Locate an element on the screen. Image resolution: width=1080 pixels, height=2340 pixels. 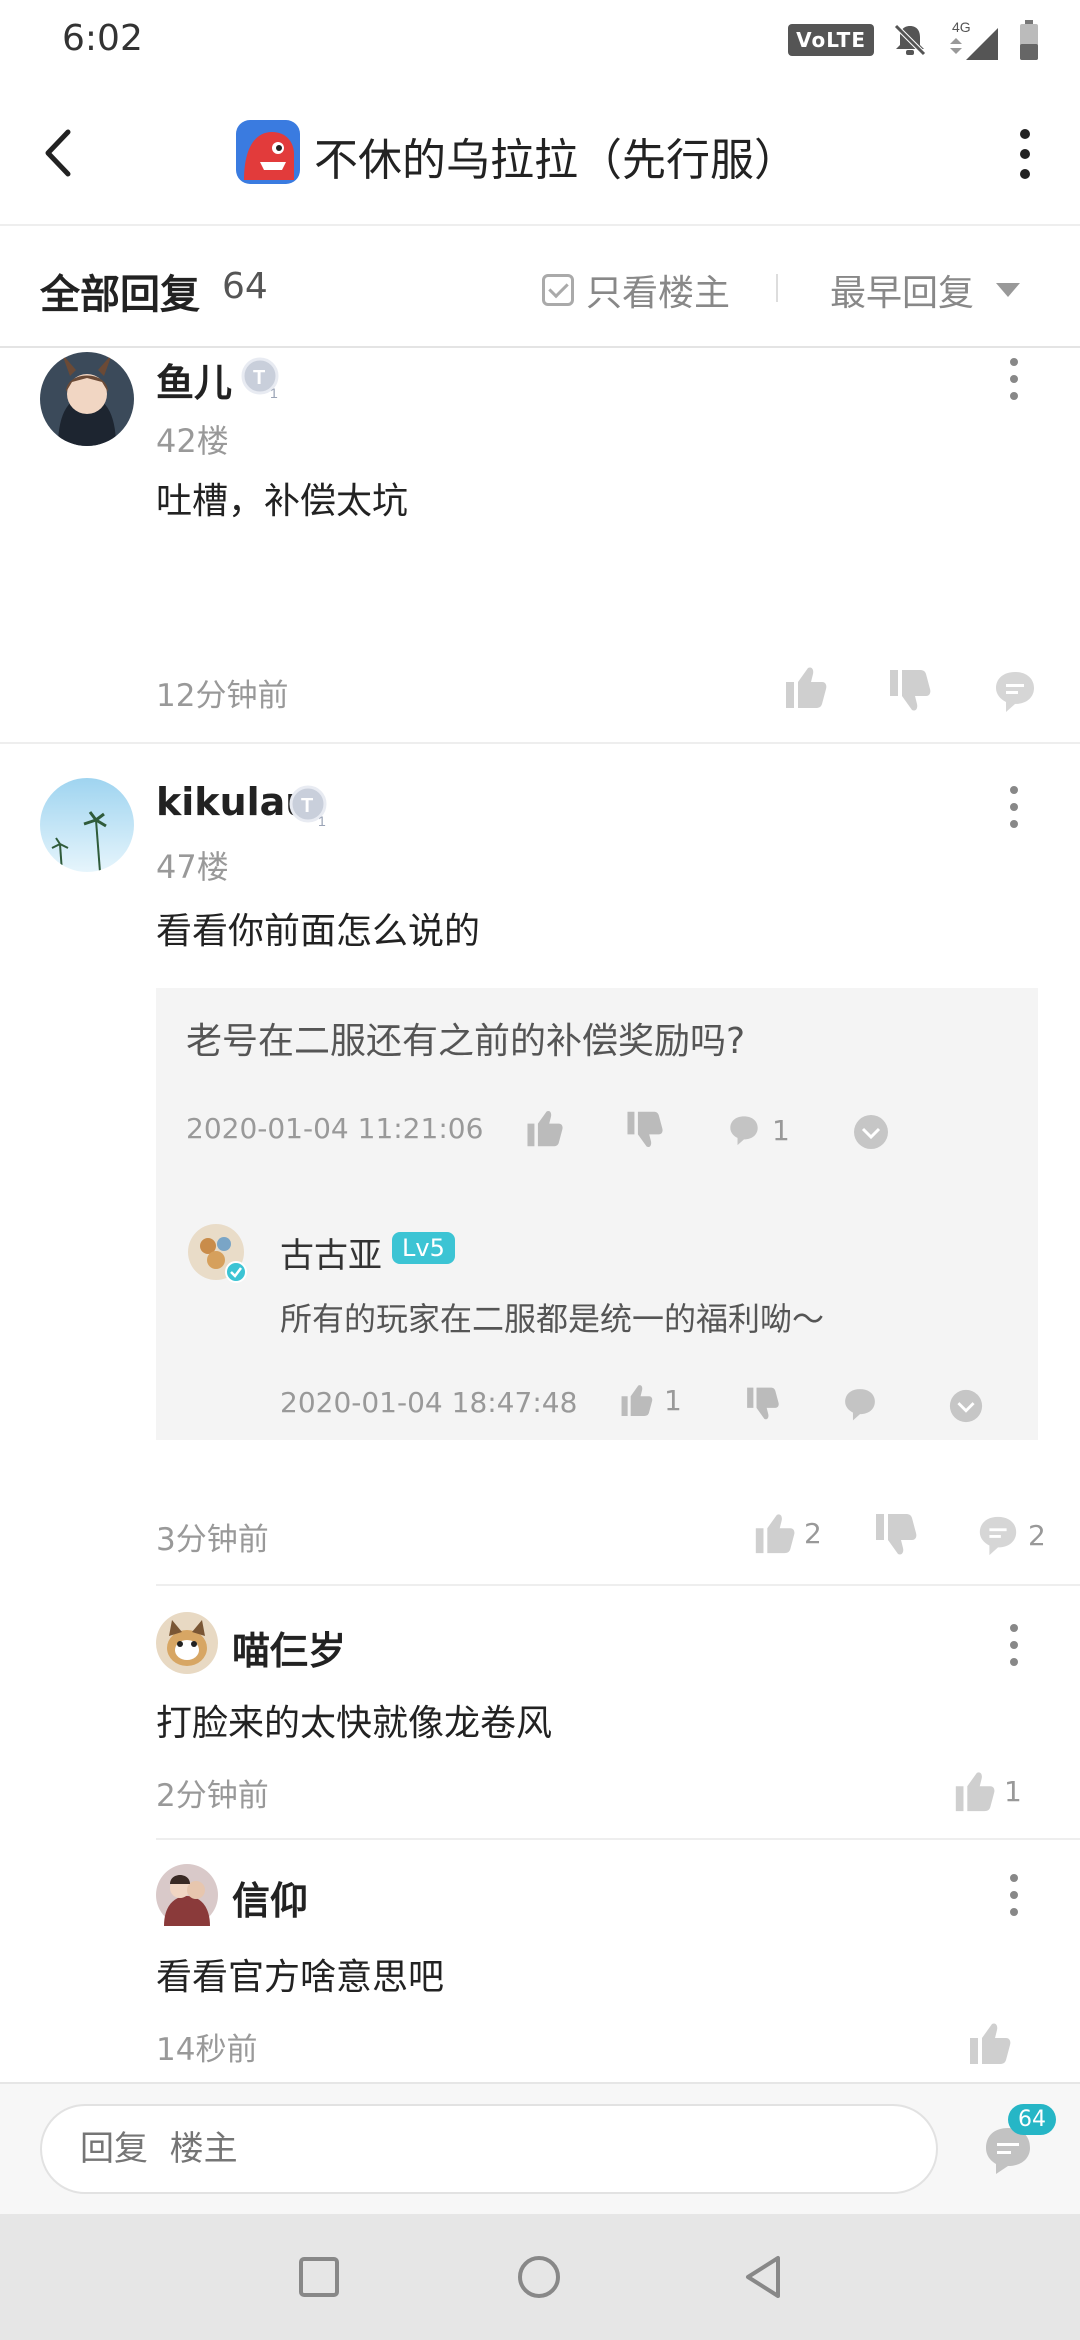
recent-apps-icon is located at coordinates (319, 2277).